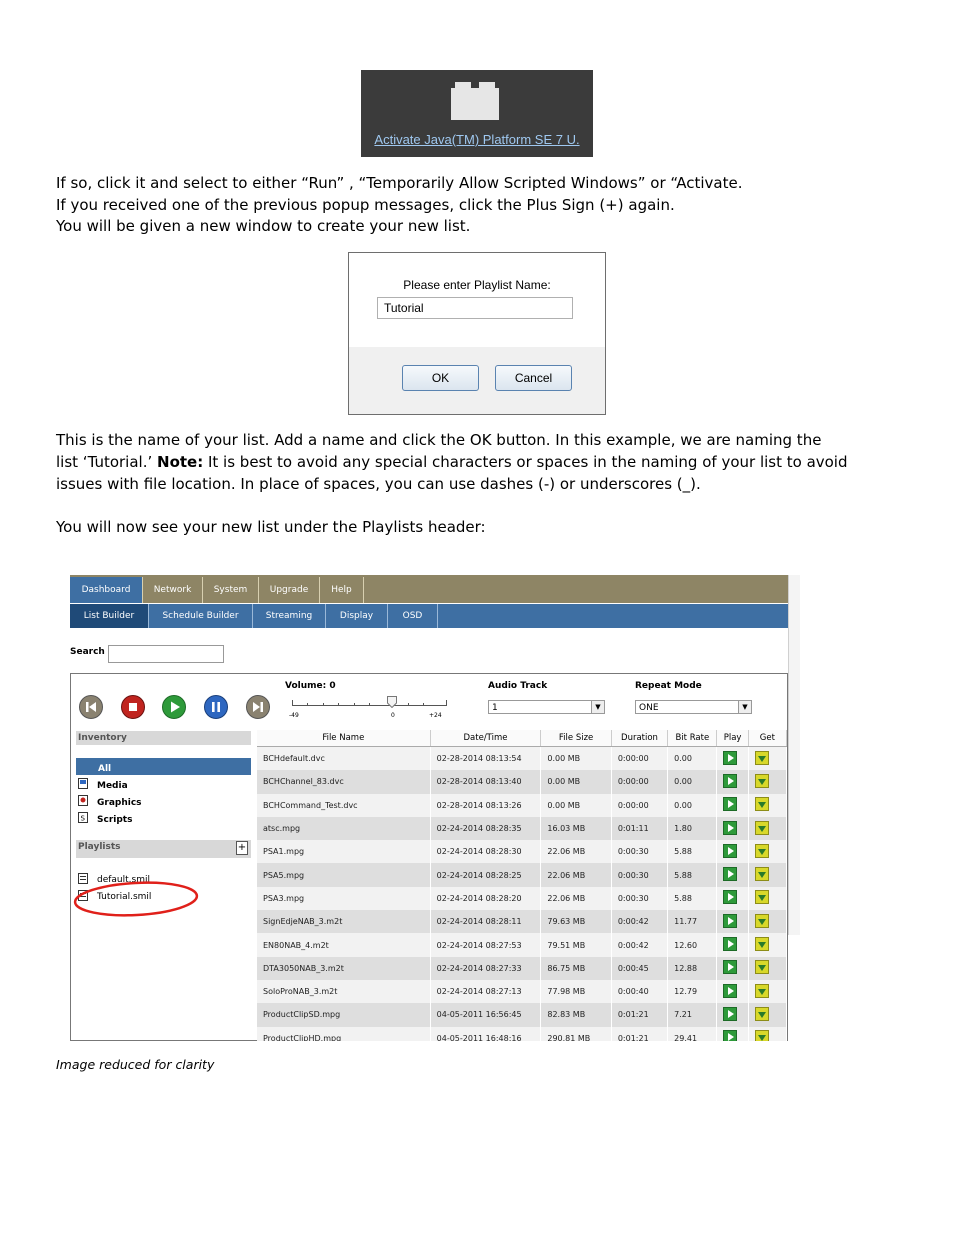  Describe the element at coordinates (258, 707) in the screenshot. I see `next-button` at that location.